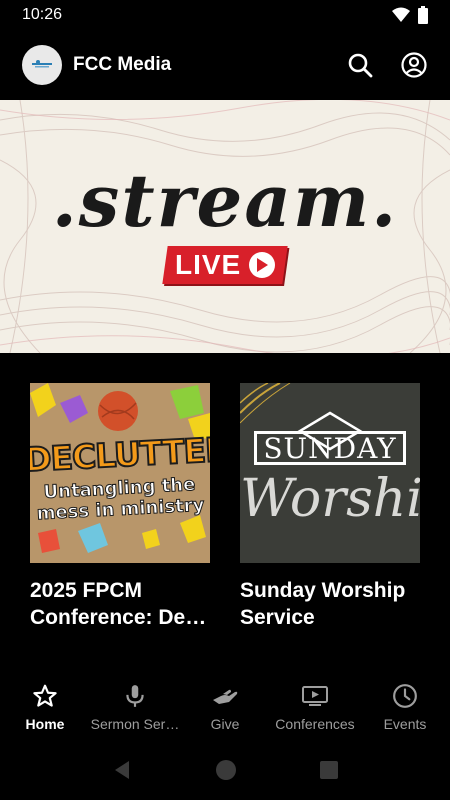 The height and width of the screenshot is (800, 450). I want to click on nav-give: Give, so click(225, 708).